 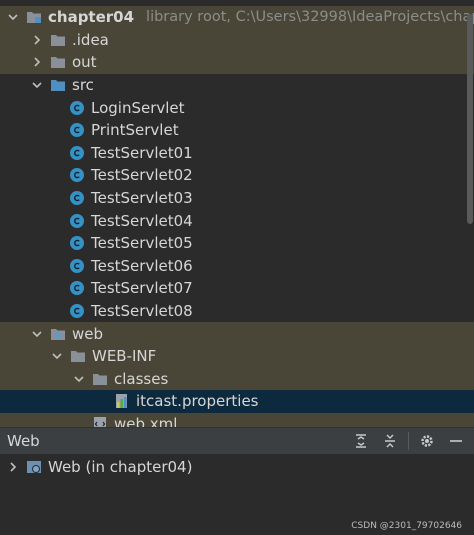 I want to click on tree-item-label: web, so click(x=88, y=333).